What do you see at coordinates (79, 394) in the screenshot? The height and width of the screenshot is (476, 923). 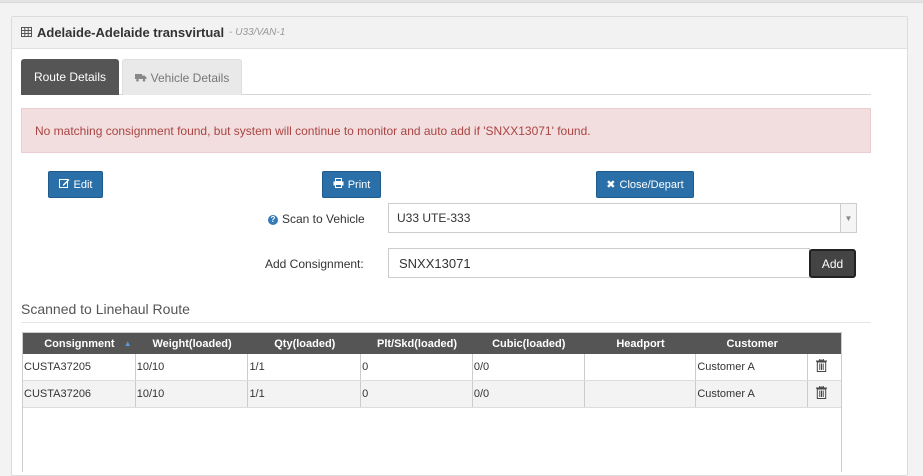 I see `cell-consignment: CUSTA37206` at bounding box center [79, 394].